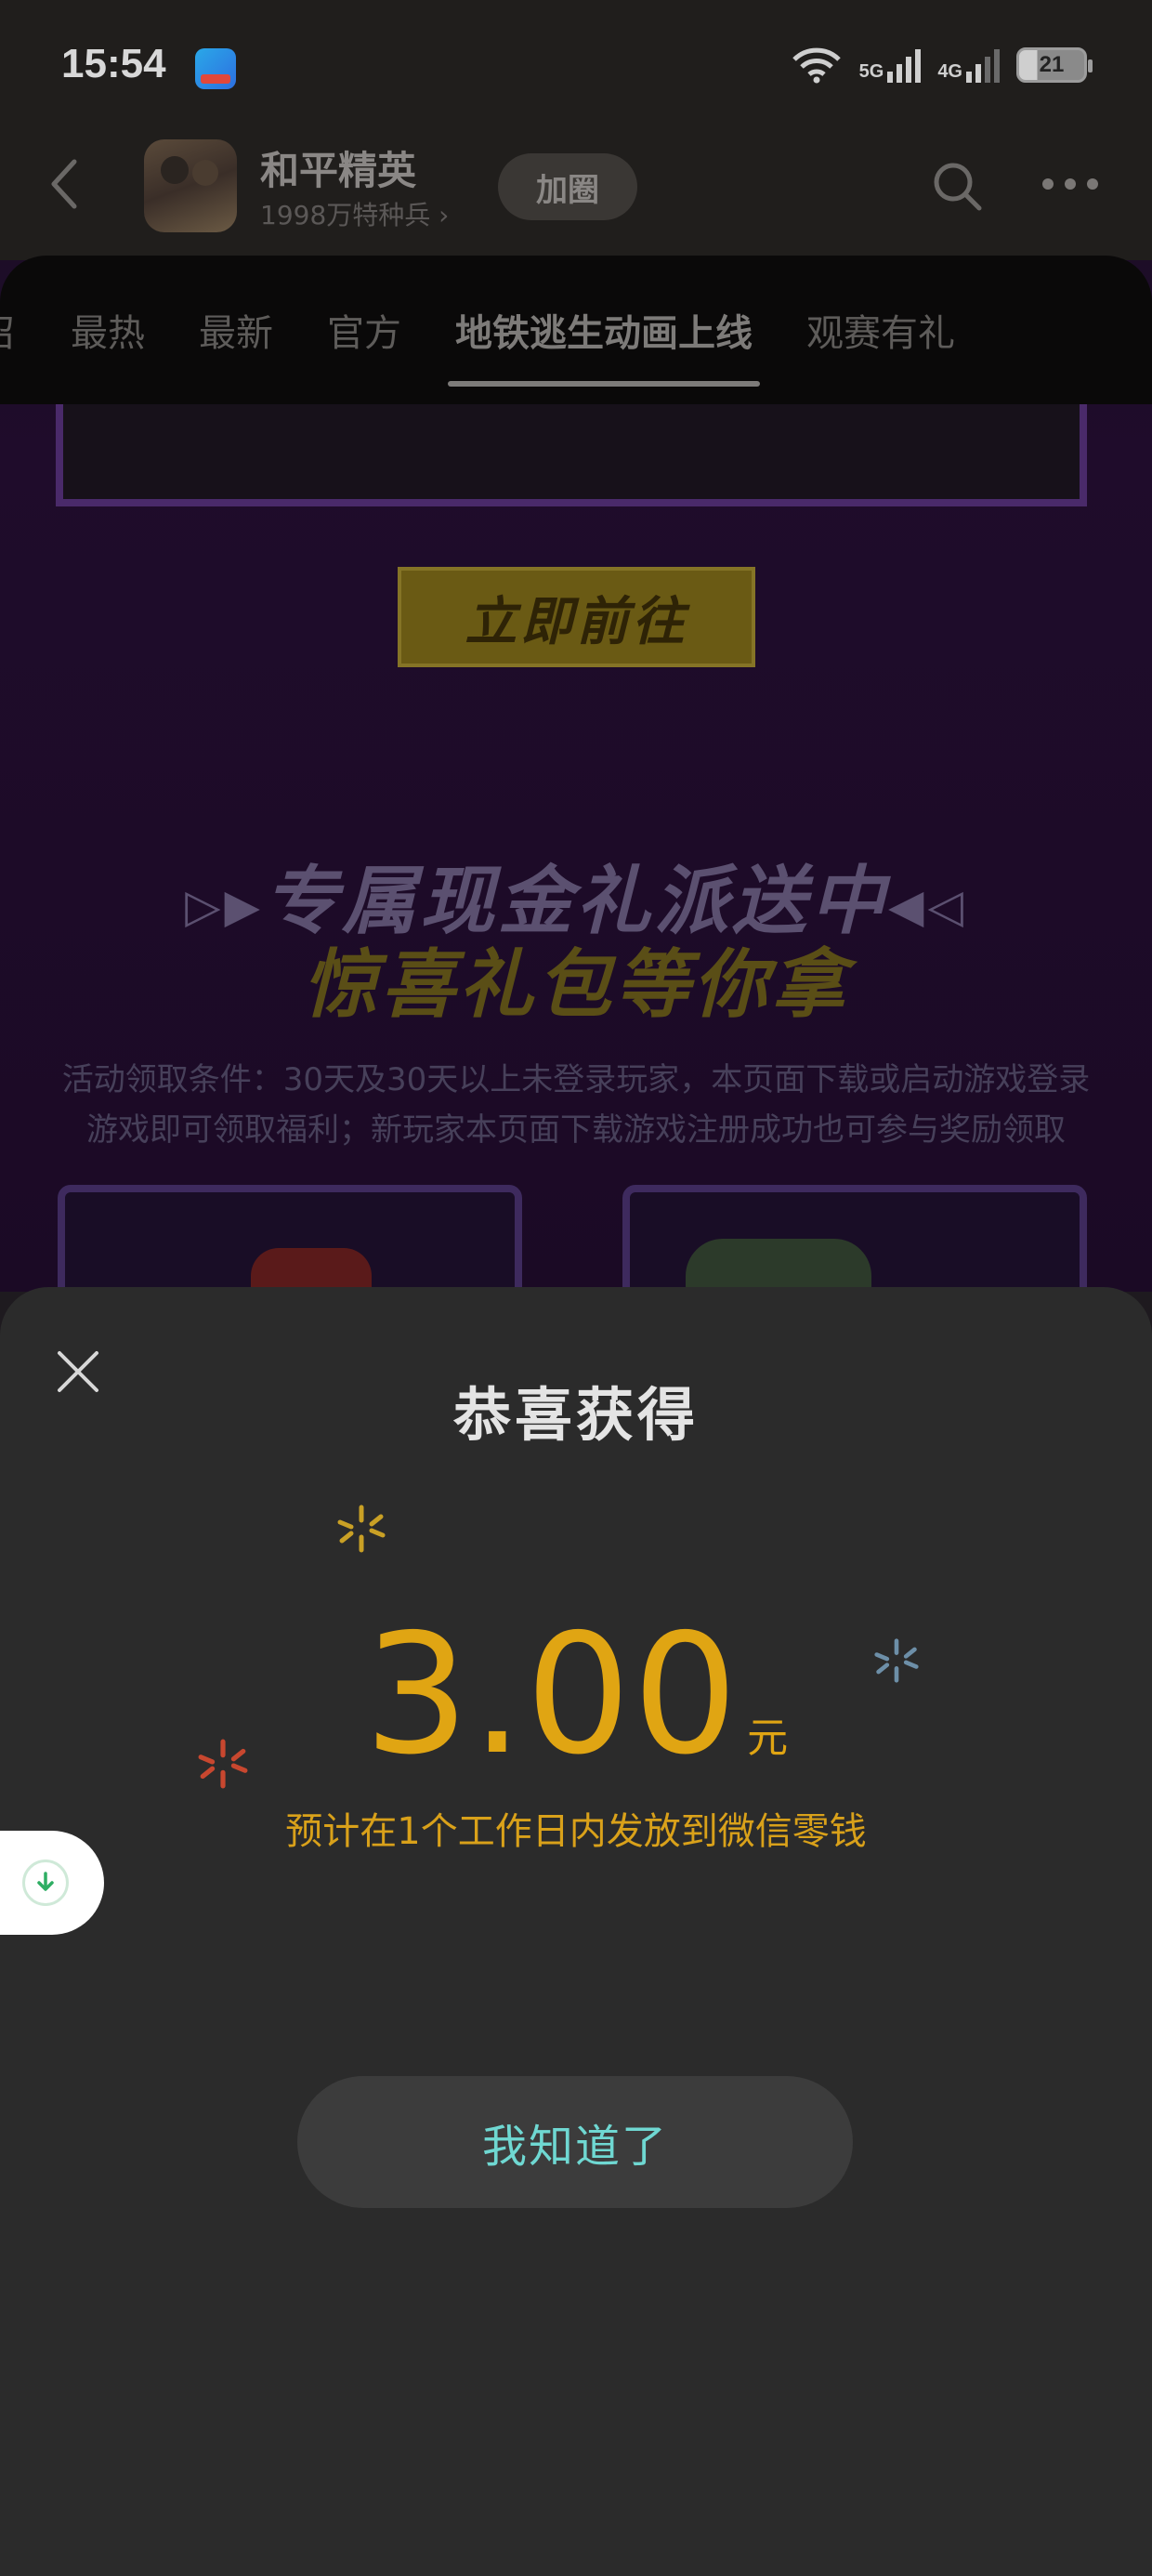 The height and width of the screenshot is (2576, 1152). Describe the element at coordinates (576, 1831) in the screenshot. I see `payout-notice: 预计在1个工作日内发放到微信零钱` at that location.